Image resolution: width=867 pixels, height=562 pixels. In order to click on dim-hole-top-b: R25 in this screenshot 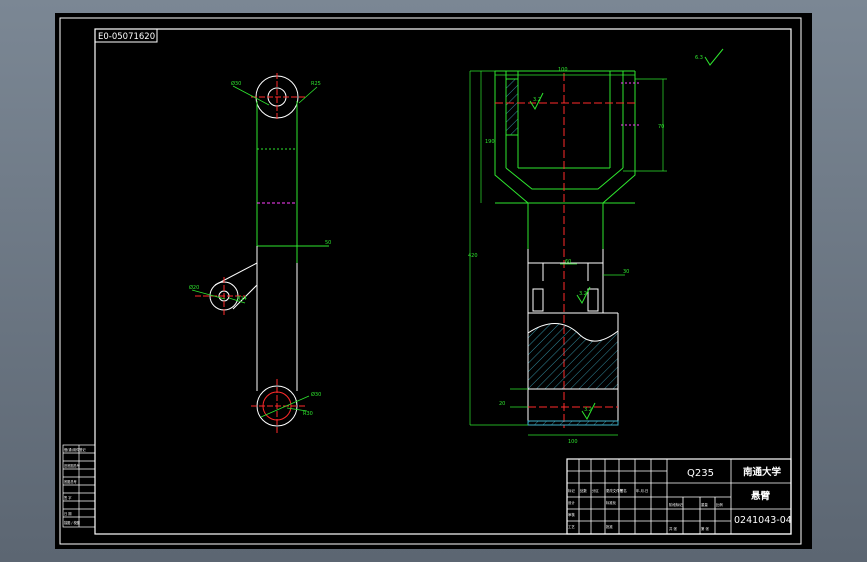, I will do `click(316, 84)`.